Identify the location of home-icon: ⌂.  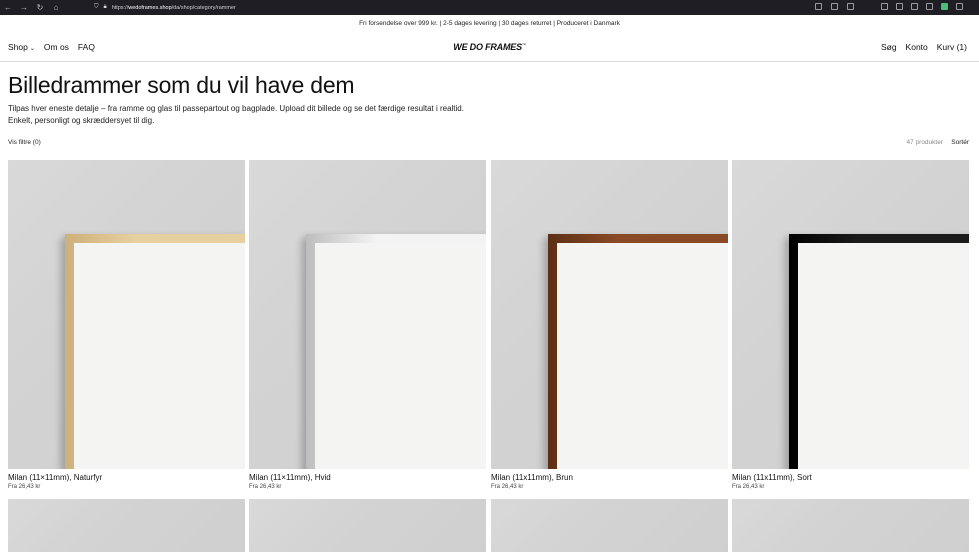
(56, 7).